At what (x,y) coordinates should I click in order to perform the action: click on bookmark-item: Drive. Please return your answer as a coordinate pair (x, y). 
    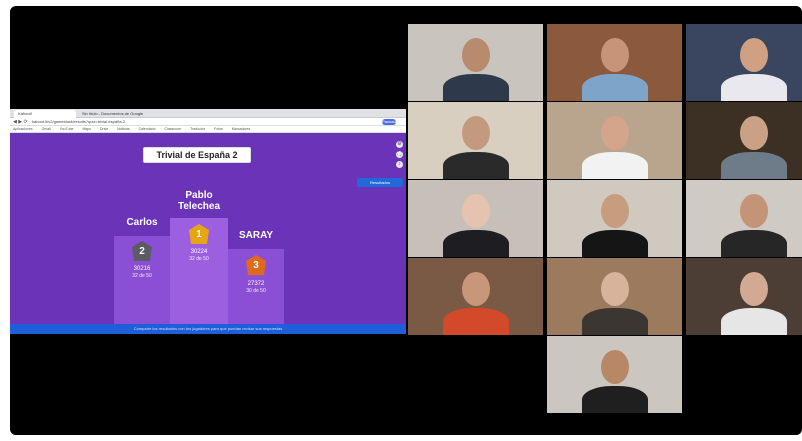
    Looking at the image, I should click on (104, 129).